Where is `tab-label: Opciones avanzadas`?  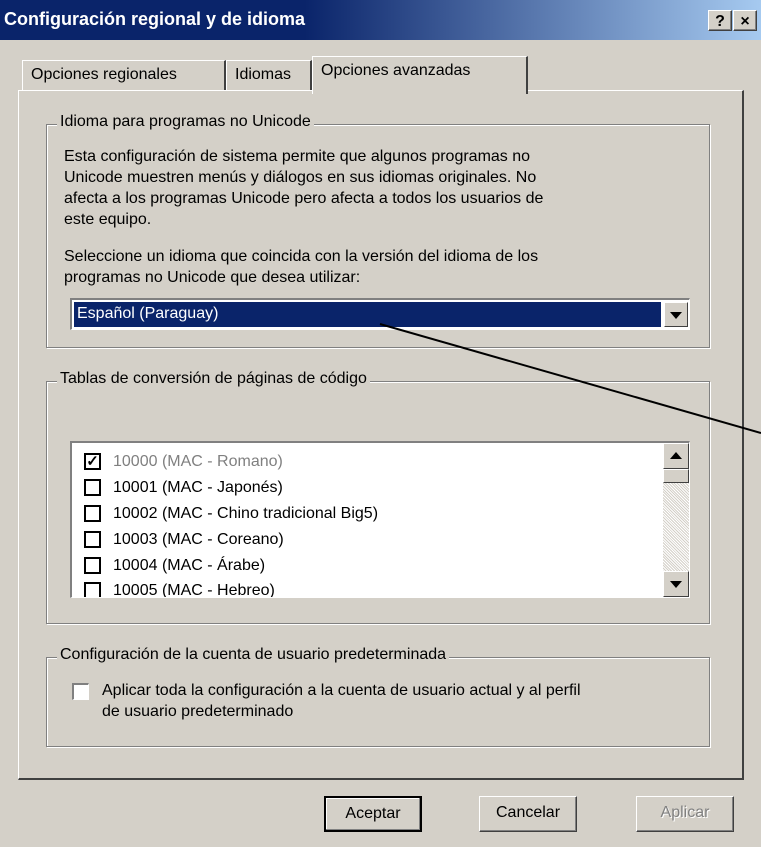
tab-label: Opciones avanzadas is located at coordinates (396, 70).